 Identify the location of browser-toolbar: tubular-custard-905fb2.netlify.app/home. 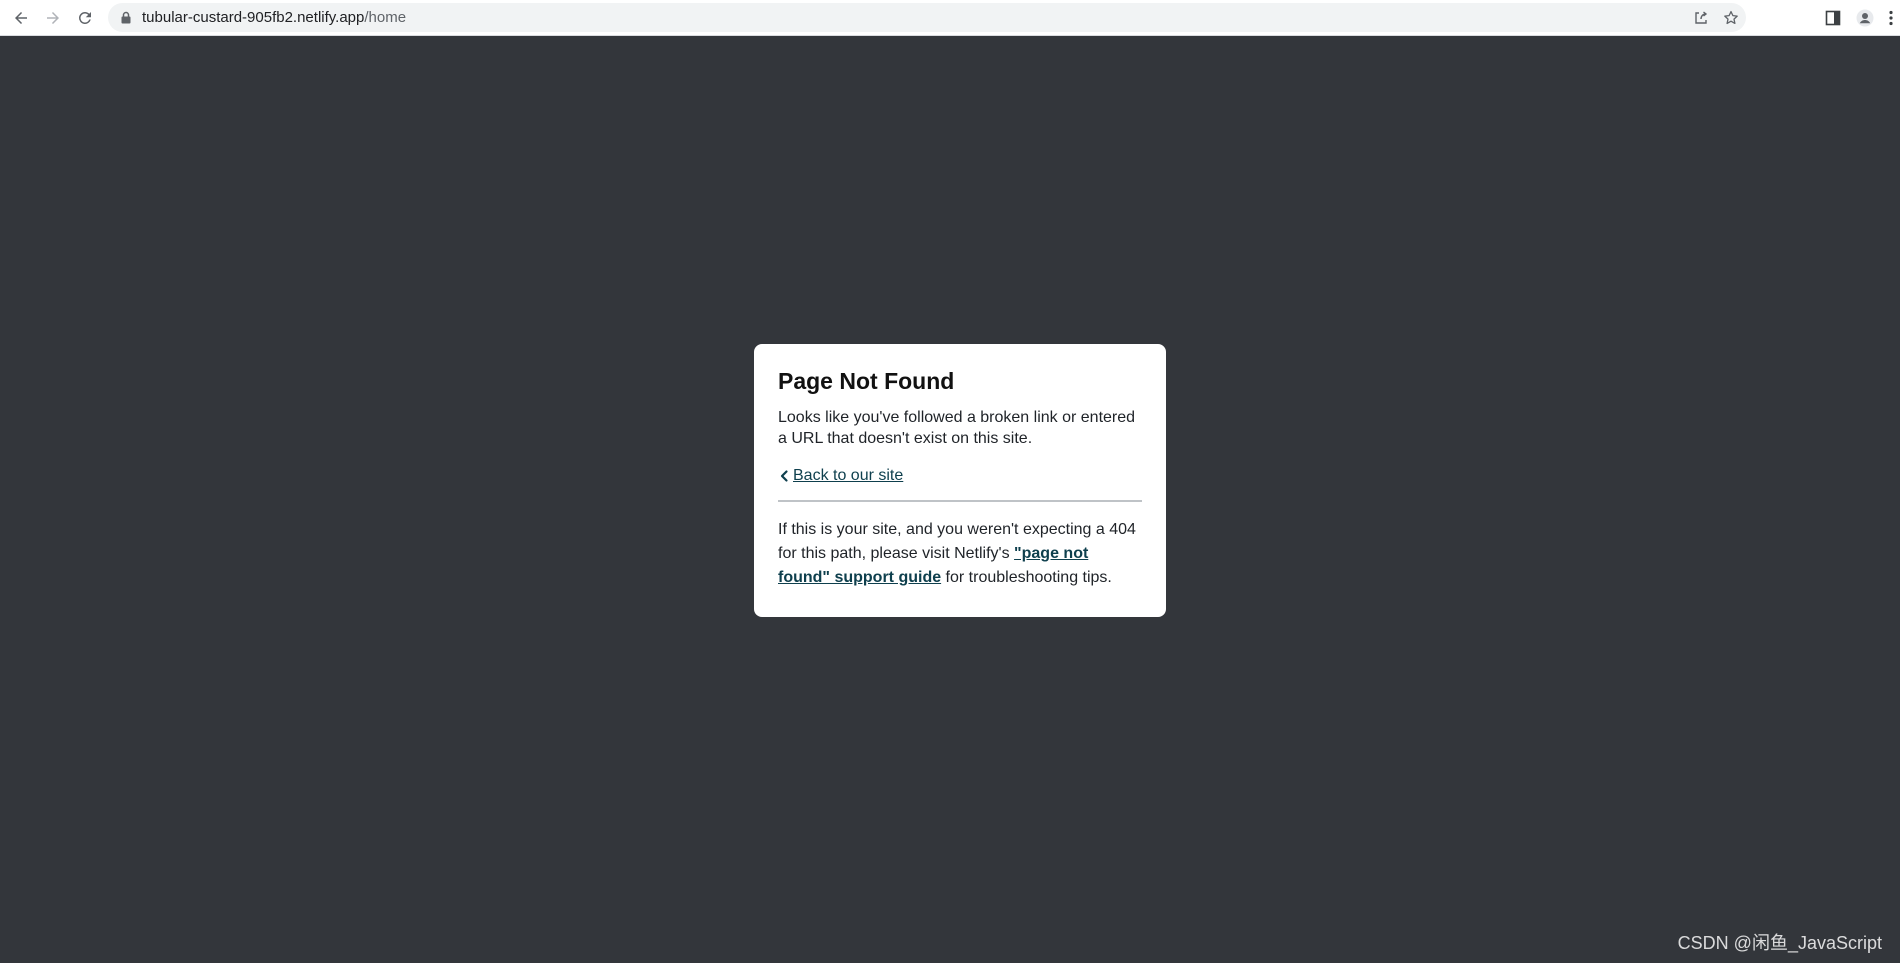
(950, 18).